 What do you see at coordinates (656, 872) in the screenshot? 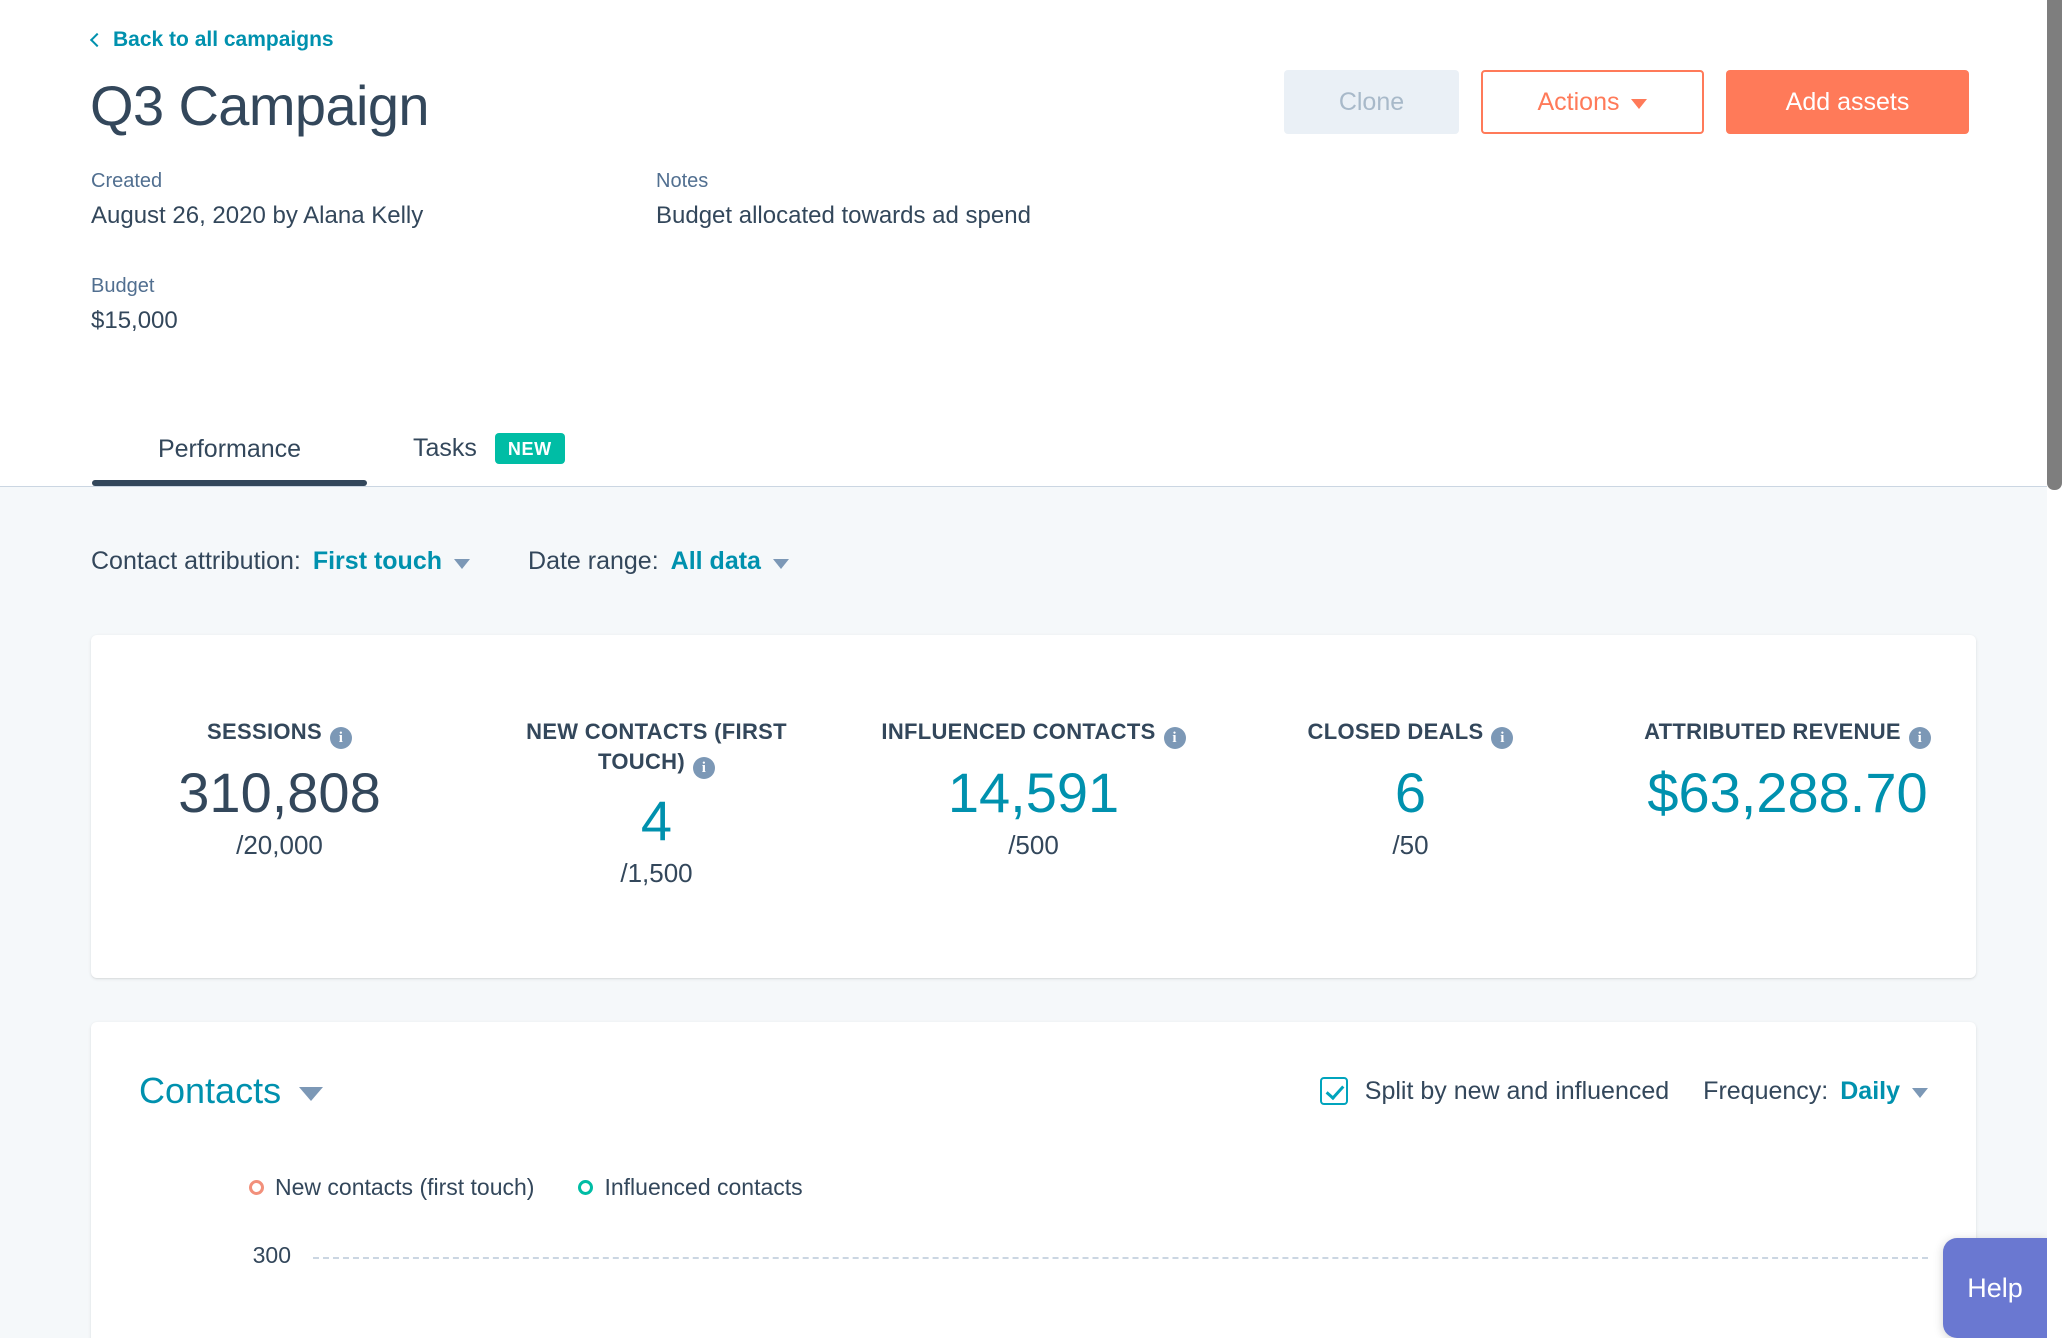
I see `kpi-goal: /1,500` at bounding box center [656, 872].